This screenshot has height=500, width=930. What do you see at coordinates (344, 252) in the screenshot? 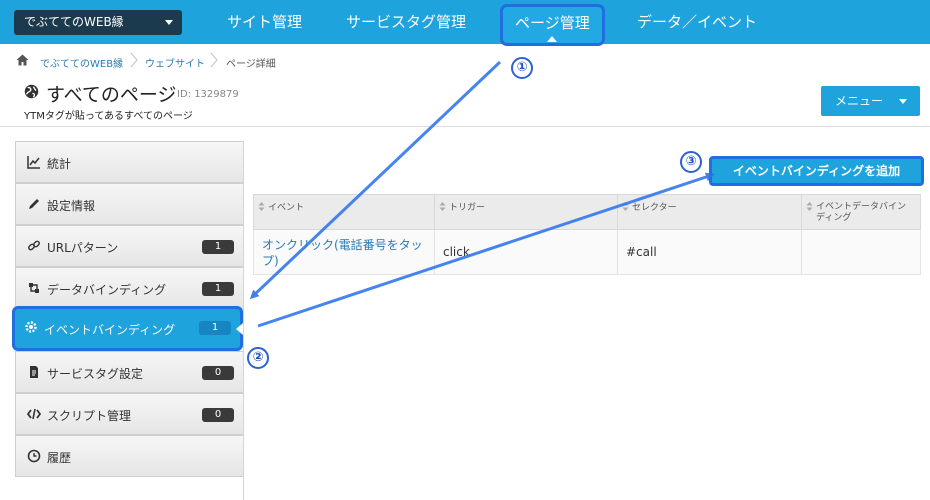
I see `event-name-link: オンクリック(電話番号をタップ)` at bounding box center [344, 252].